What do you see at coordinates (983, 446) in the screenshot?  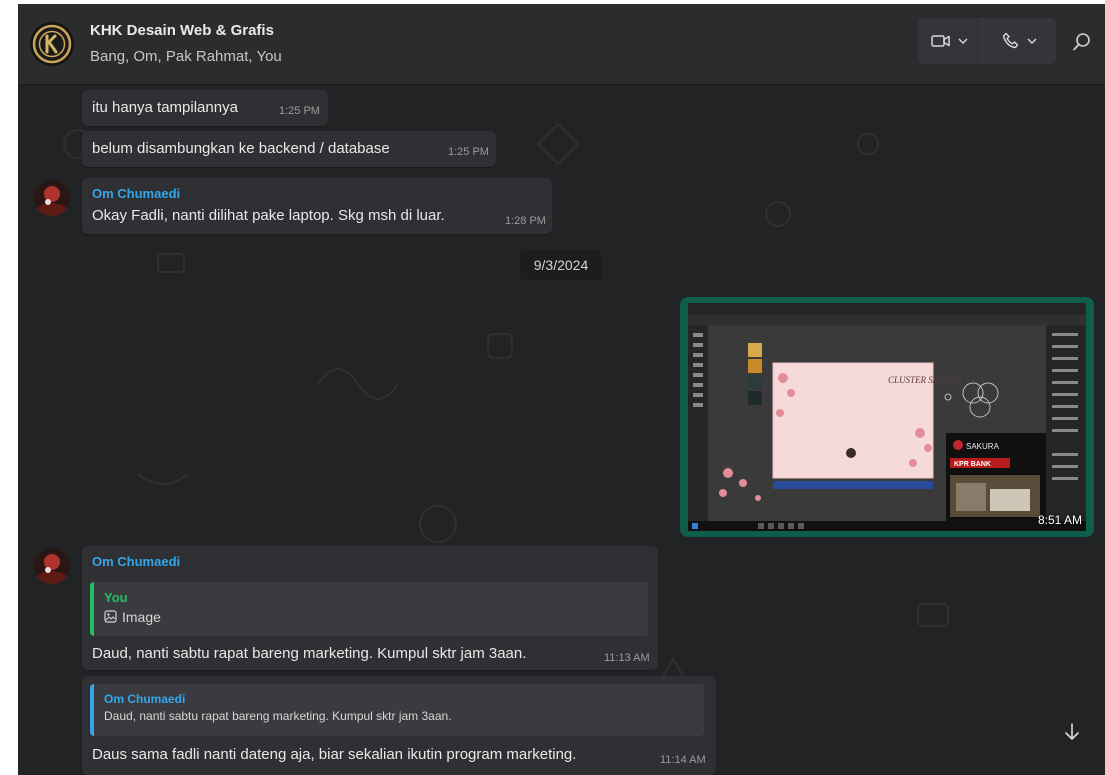 I see `promo-brand-text: SAKURA` at bounding box center [983, 446].